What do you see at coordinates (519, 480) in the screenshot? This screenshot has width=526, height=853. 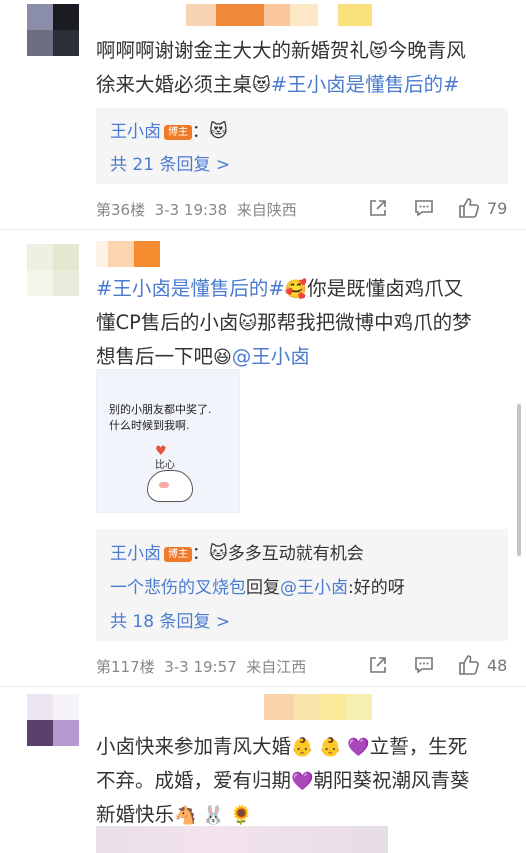 I see `scrollbar` at bounding box center [519, 480].